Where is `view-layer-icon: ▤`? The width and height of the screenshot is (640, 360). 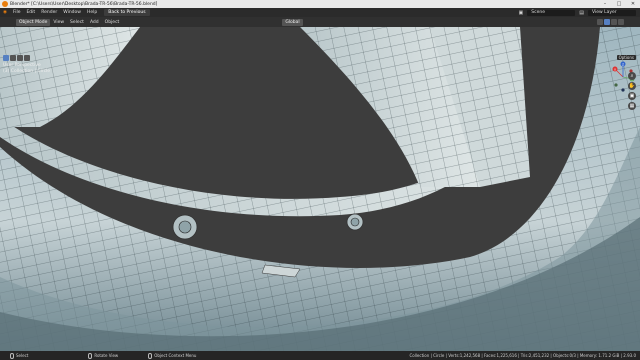 view-layer-icon: ▤ is located at coordinates (581, 12).